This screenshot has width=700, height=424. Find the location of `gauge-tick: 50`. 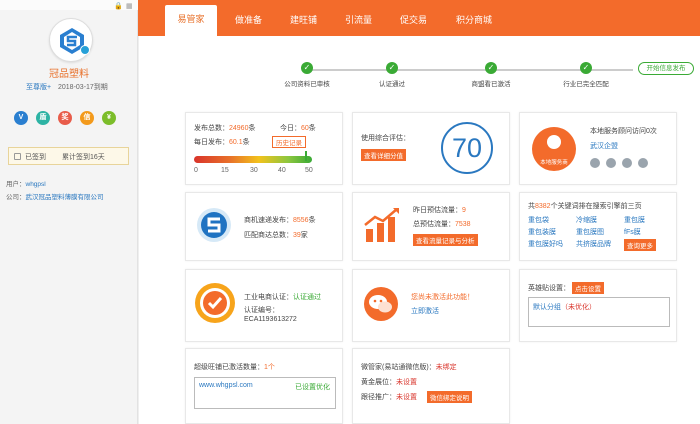

gauge-tick: 50 is located at coordinates (309, 170).